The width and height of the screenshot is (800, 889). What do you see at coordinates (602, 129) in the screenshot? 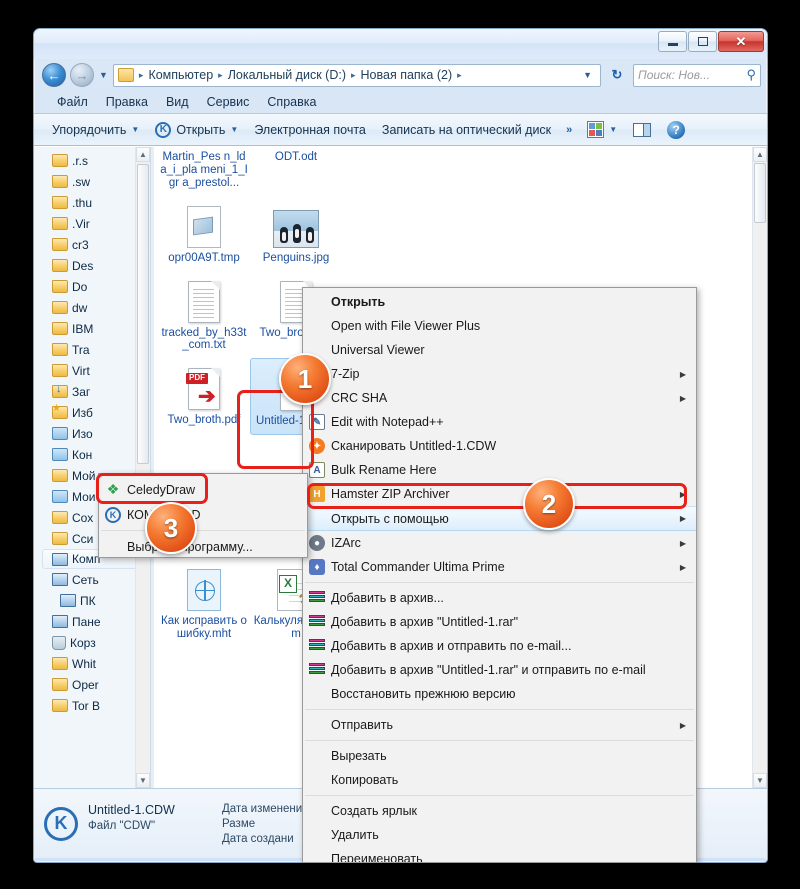
I see `change-view-button: ▼` at bounding box center [602, 129].